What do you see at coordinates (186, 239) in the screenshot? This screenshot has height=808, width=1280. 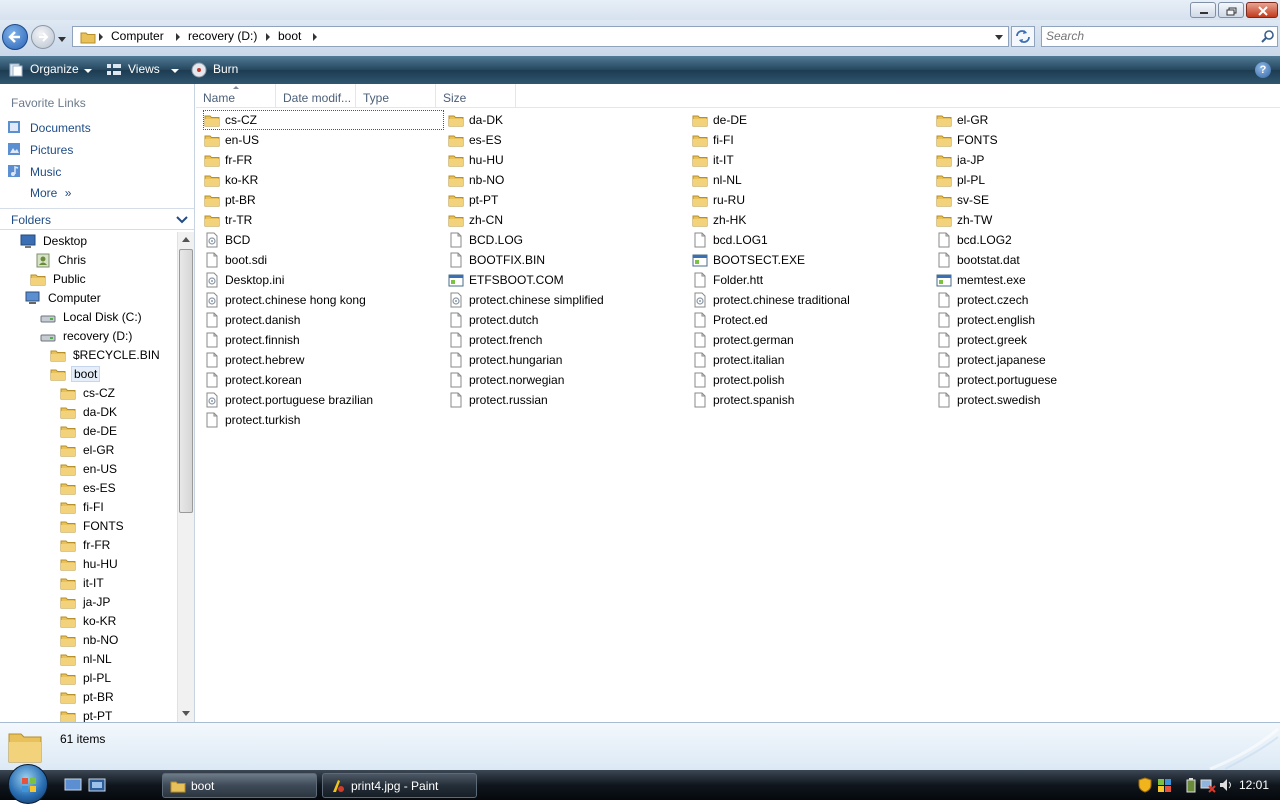 I see `scroll-up-arrow-icon` at bounding box center [186, 239].